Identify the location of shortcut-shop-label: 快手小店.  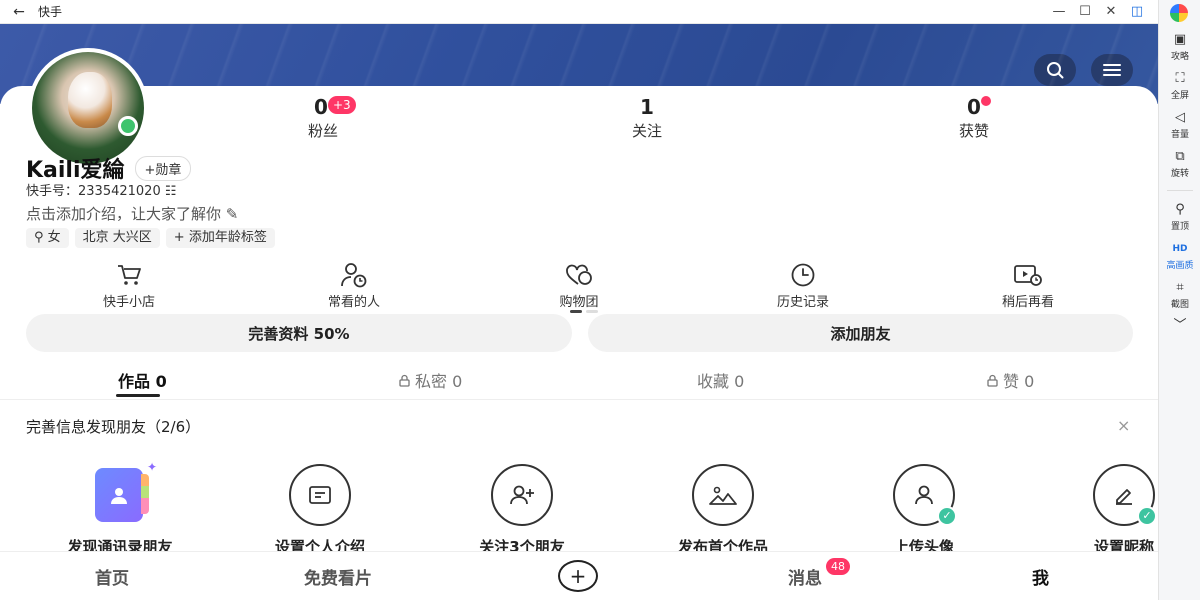
(128, 302).